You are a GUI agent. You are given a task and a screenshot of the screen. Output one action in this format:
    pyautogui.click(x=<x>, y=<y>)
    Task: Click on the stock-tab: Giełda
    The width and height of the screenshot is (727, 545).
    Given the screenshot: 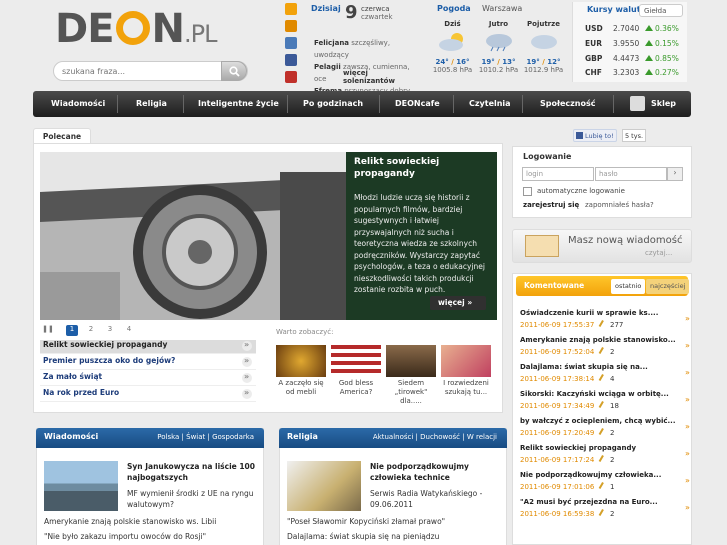 What is the action you would take?
    pyautogui.click(x=661, y=10)
    